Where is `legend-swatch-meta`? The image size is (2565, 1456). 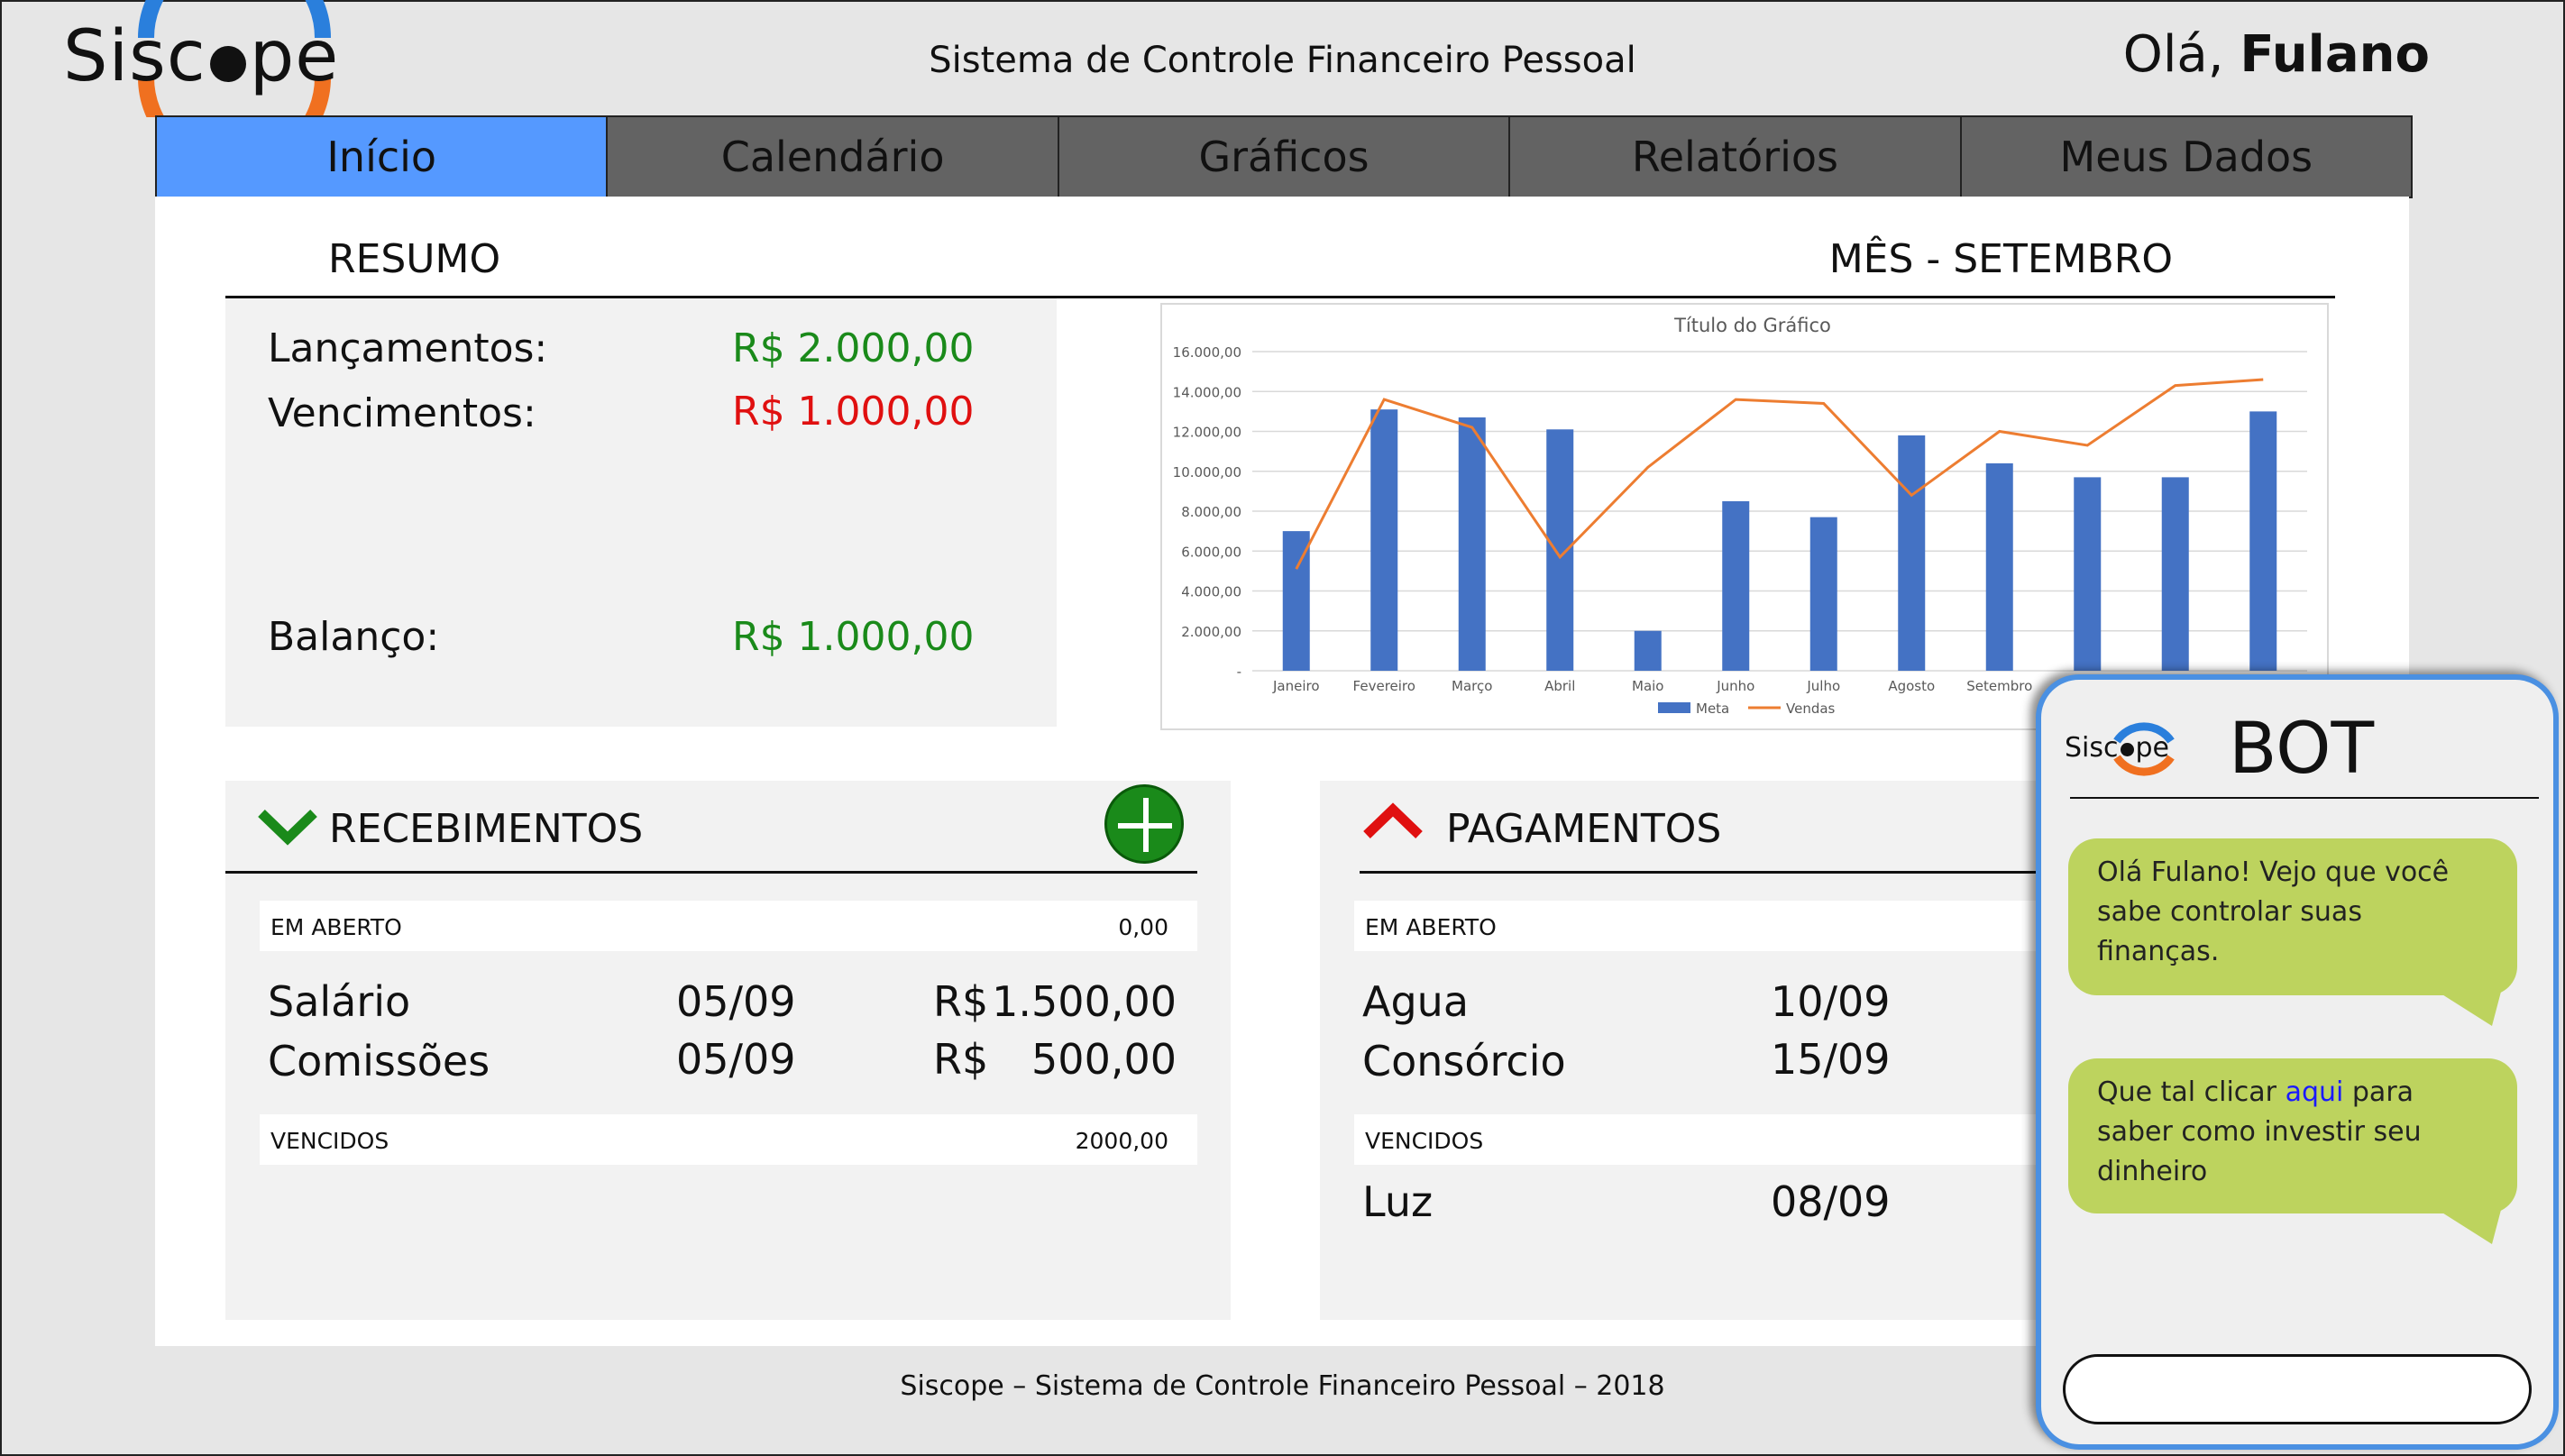
legend-swatch-meta is located at coordinates (1674, 708).